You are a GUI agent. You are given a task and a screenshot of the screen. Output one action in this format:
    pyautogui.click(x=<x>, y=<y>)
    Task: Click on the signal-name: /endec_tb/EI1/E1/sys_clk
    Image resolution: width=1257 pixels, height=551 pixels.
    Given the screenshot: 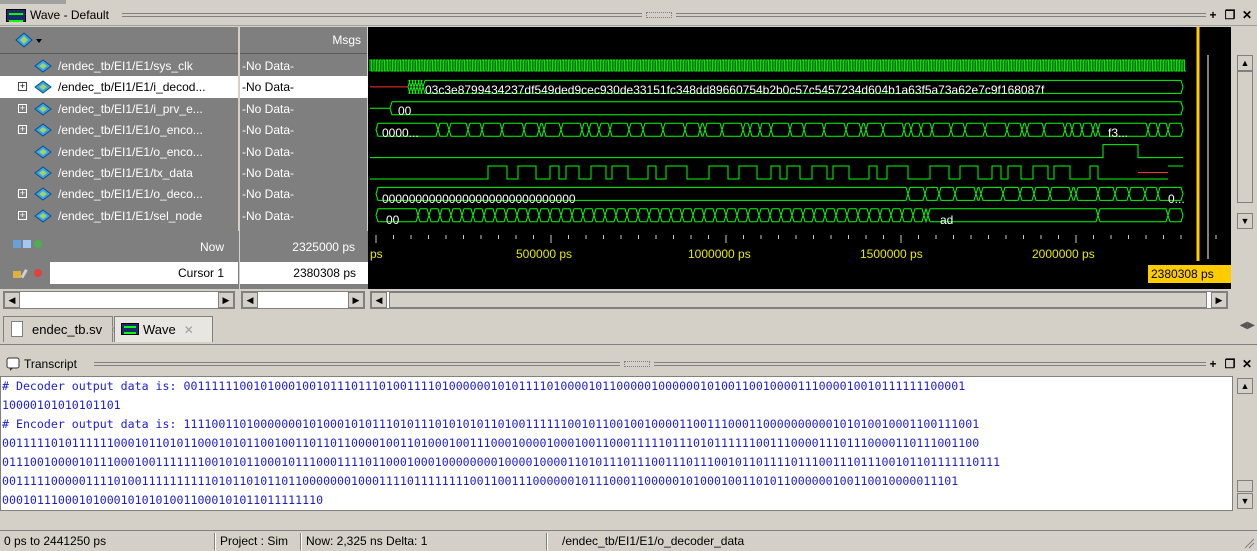 What is the action you would take?
    pyautogui.click(x=125, y=66)
    